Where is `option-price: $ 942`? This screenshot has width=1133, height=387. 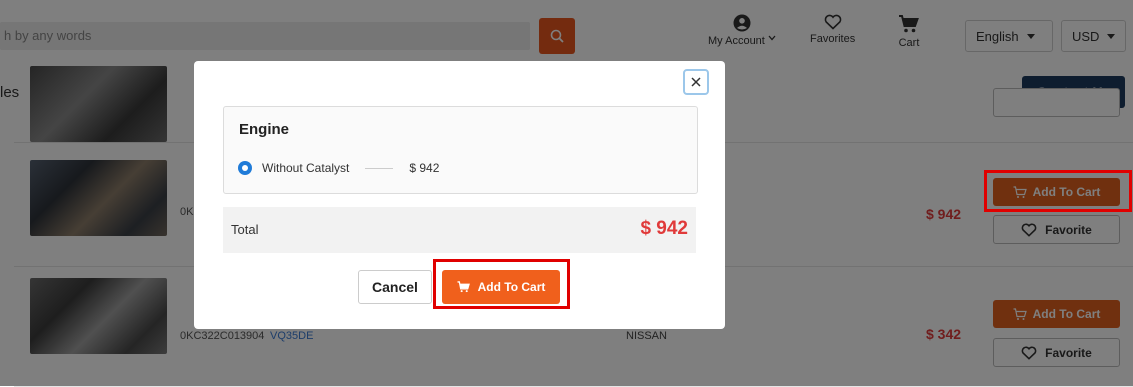 option-price: $ 942 is located at coordinates (424, 168).